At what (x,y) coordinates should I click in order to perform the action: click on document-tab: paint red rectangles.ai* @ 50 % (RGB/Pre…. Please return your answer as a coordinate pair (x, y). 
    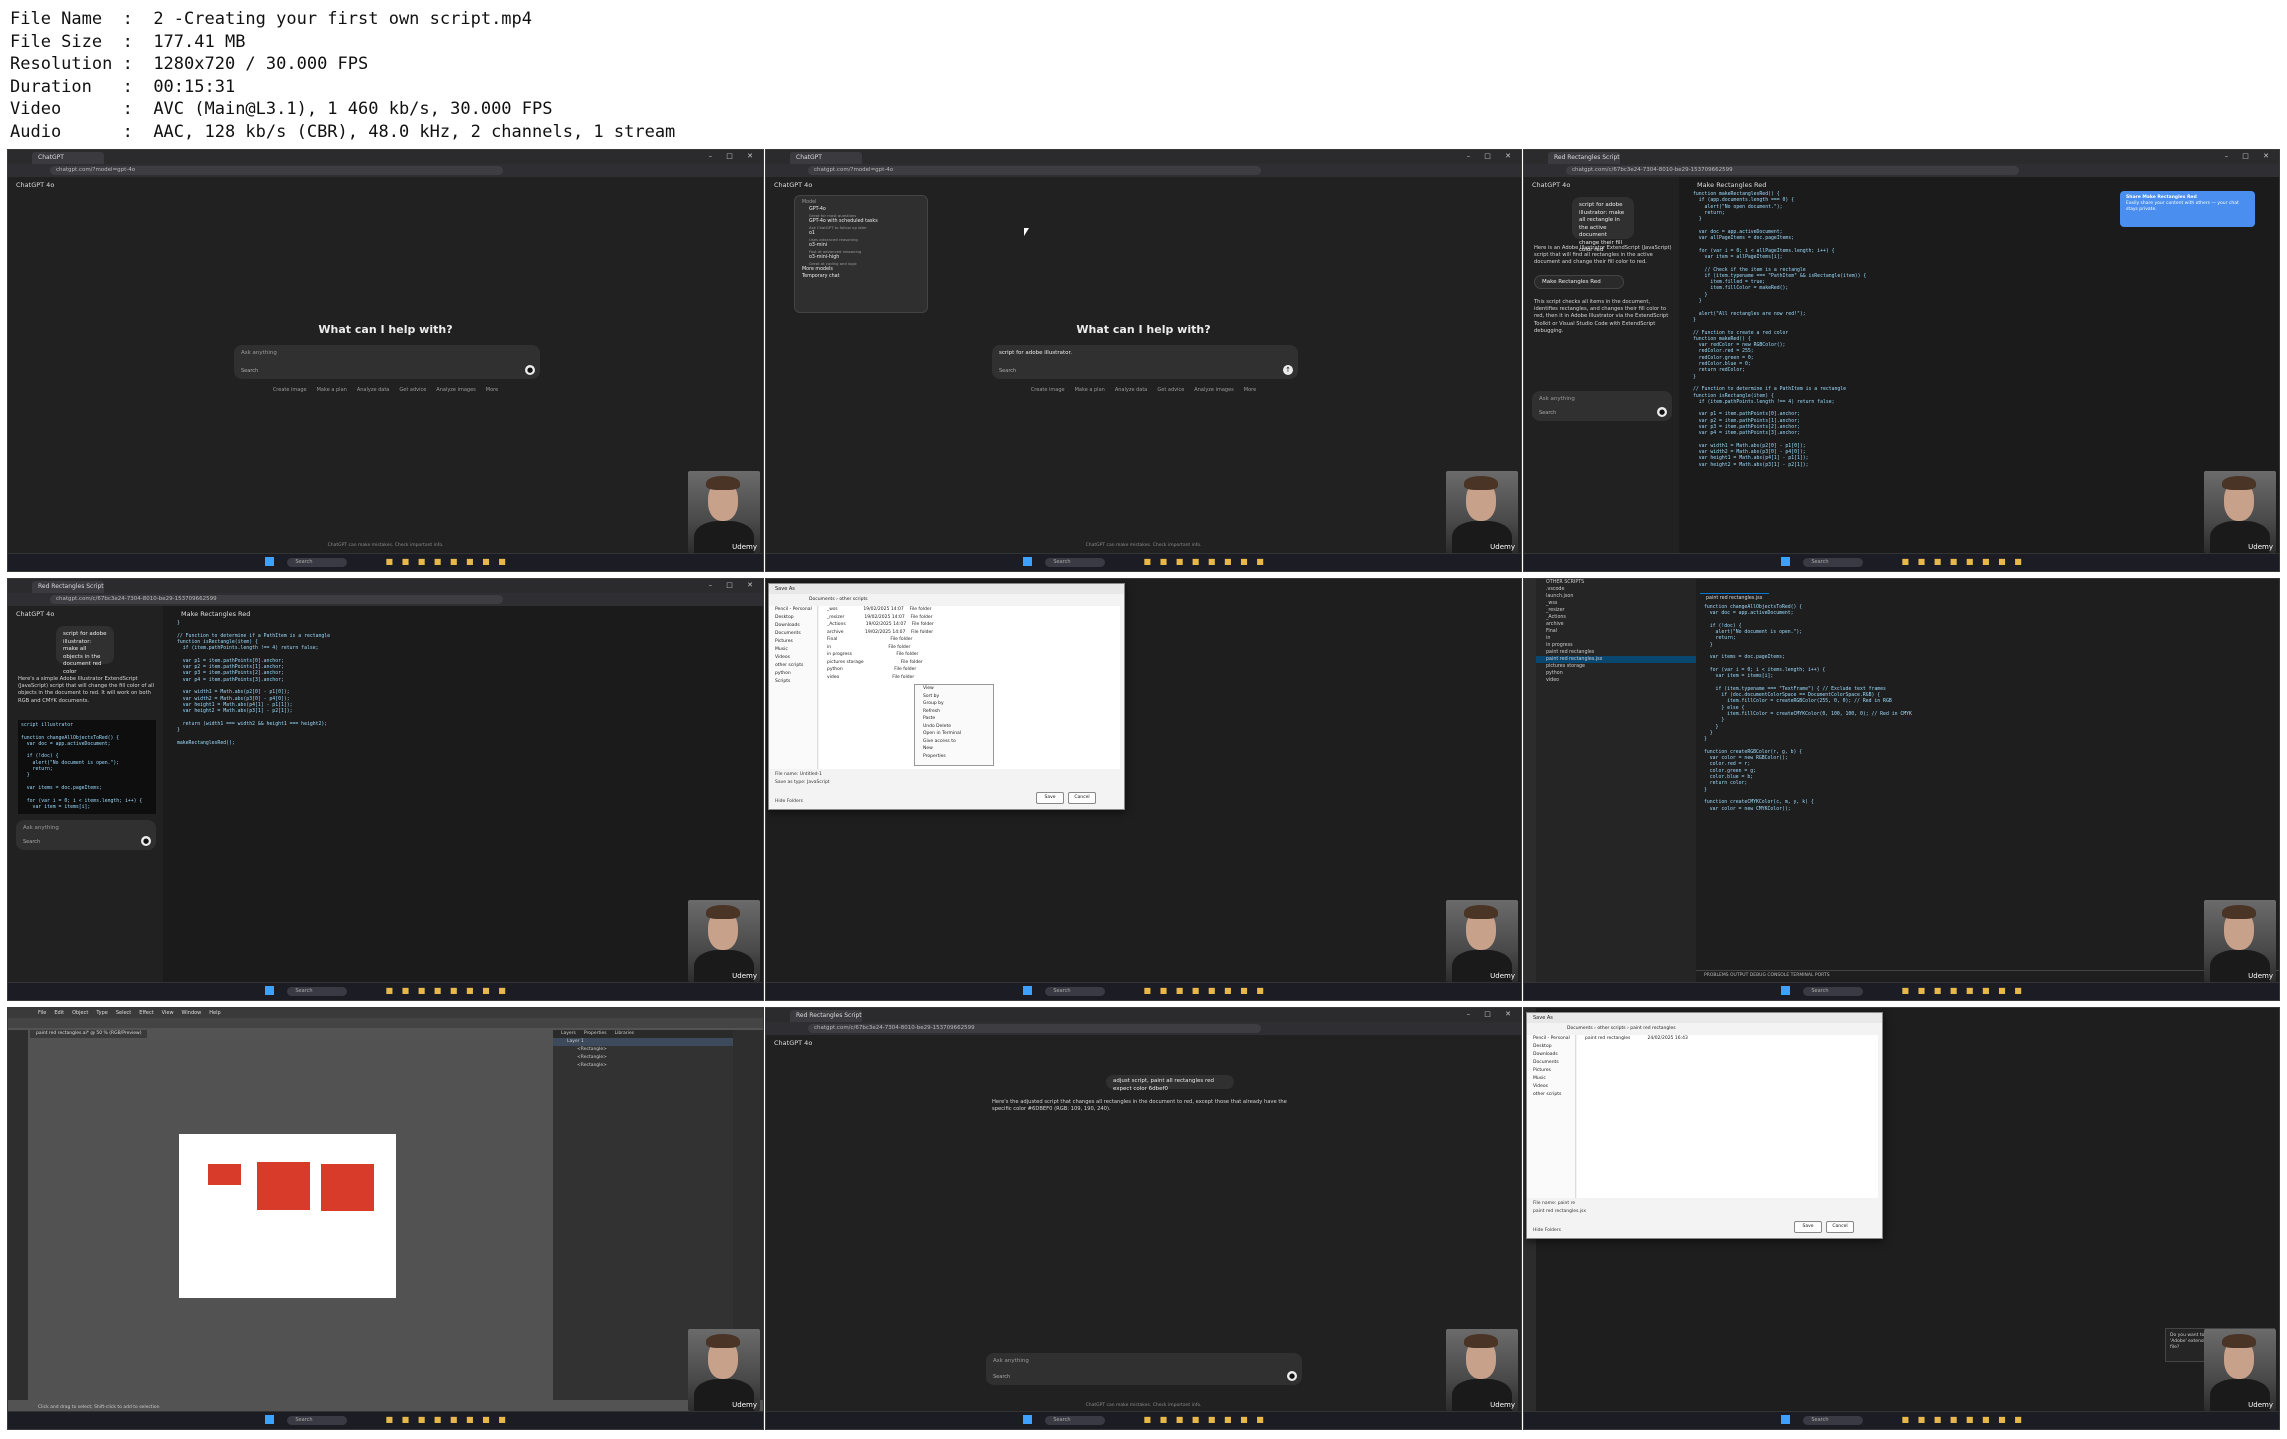
    Looking at the image, I should click on (89, 1034).